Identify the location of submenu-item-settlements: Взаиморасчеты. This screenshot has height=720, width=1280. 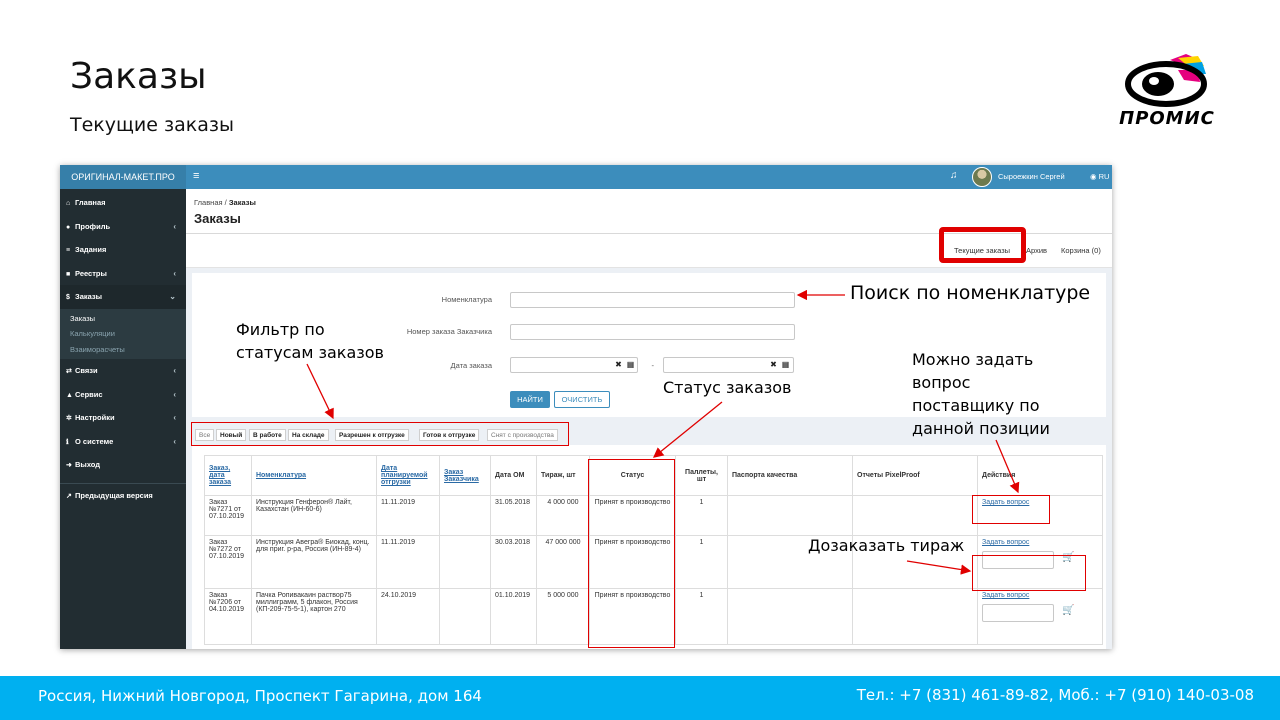
(128, 350).